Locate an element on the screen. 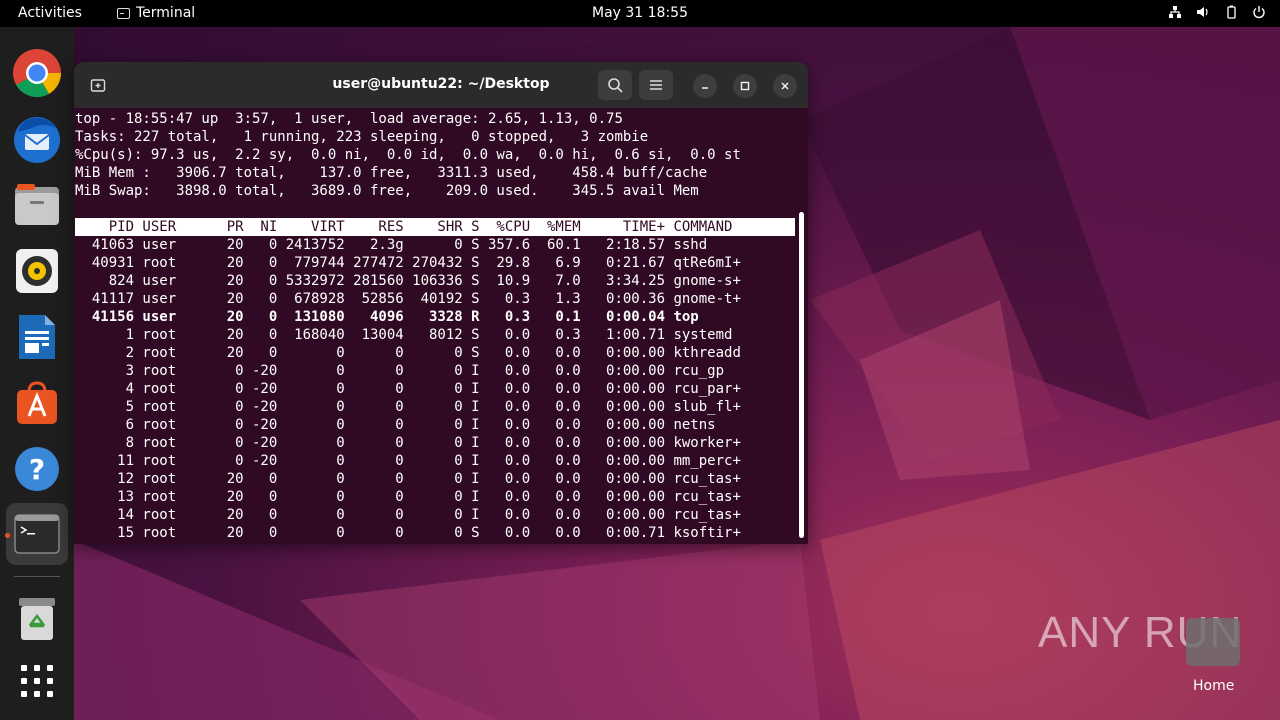 This screenshot has height=720, width=1280. dock-thunderbird is located at coordinates (37, 139).